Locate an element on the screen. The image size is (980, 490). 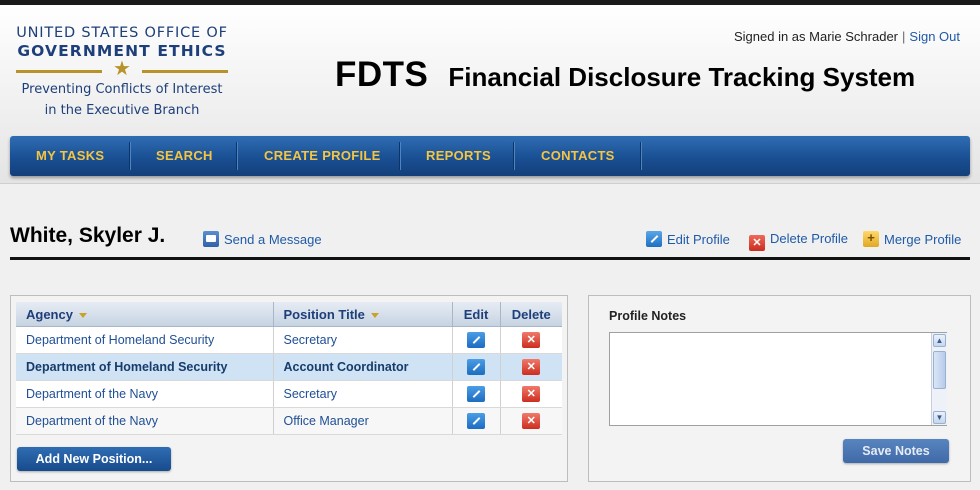
app-full-title: Financial Disclosure Tracking System is located at coordinates (682, 77).